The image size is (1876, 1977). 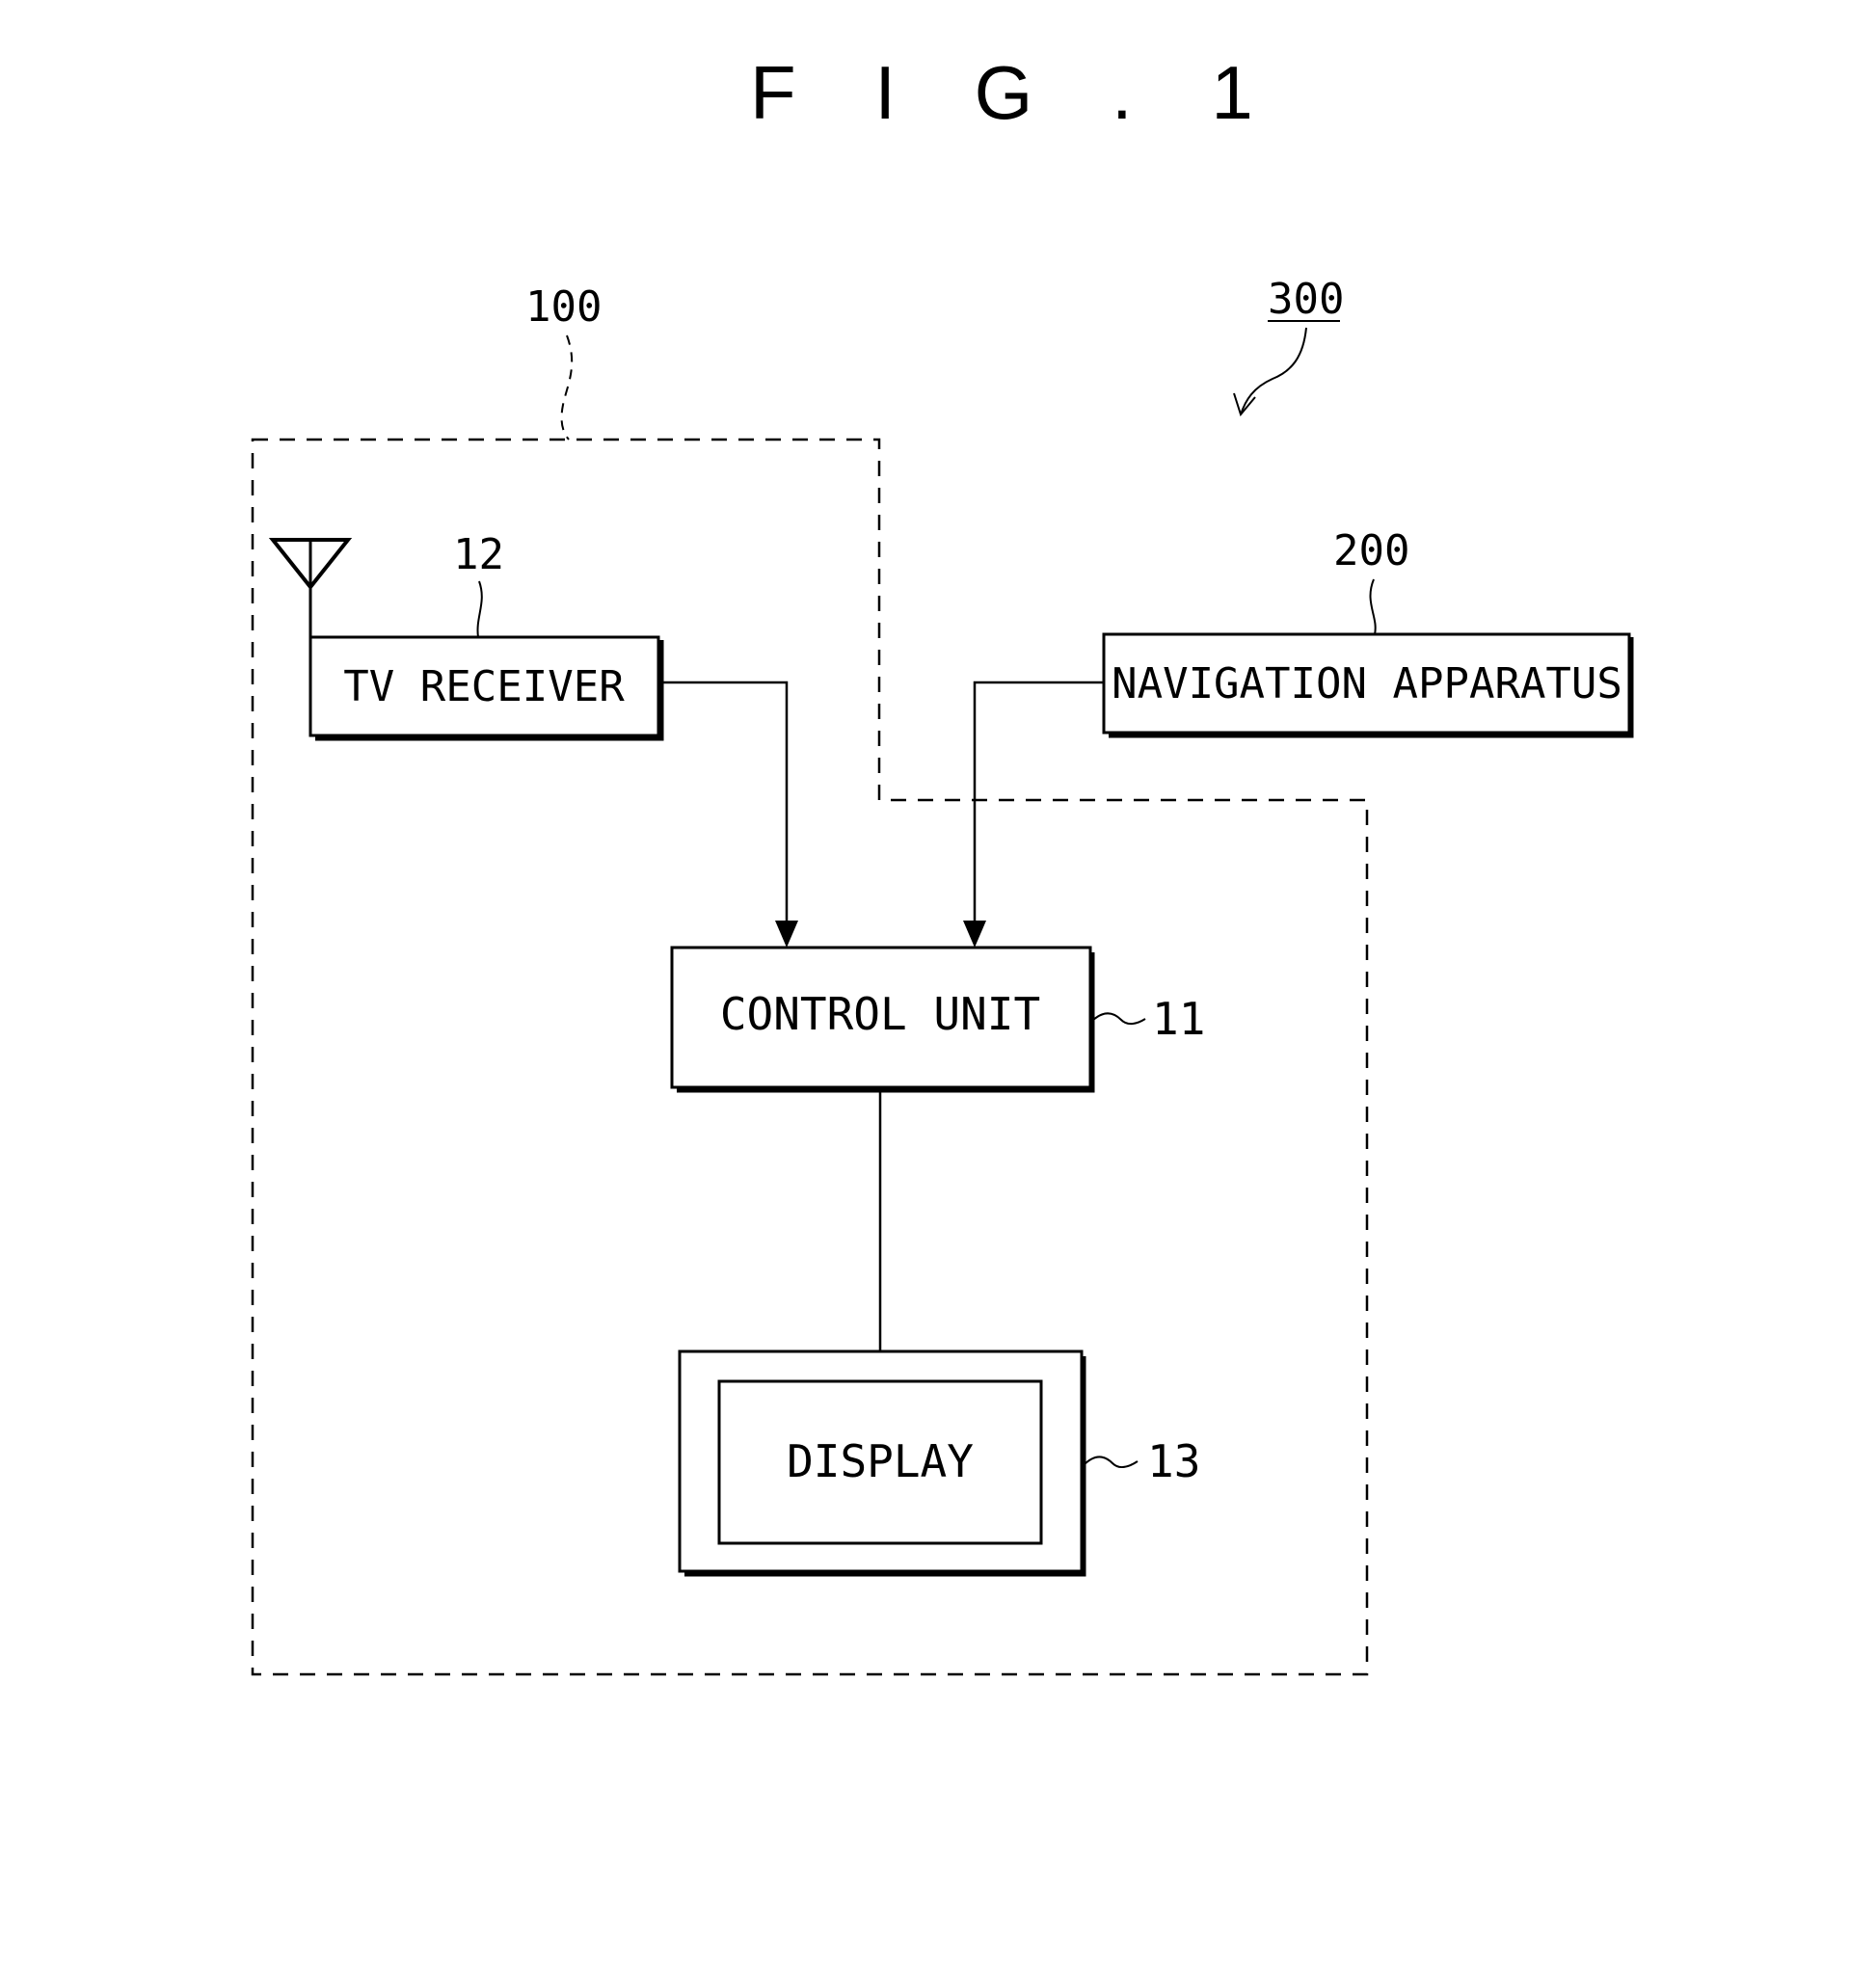 What do you see at coordinates (310, 587) in the screenshot?
I see `antenna-icon` at bounding box center [310, 587].